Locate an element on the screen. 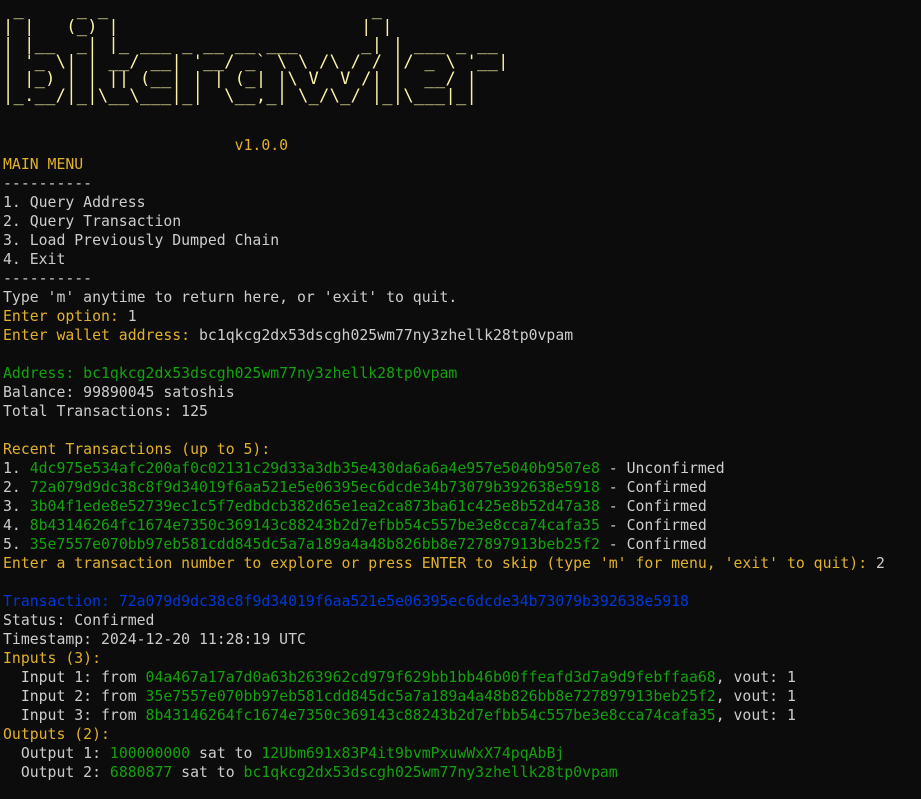  recent-transactions-title: Recent Transactions (up to 5): is located at coordinates (137, 449).